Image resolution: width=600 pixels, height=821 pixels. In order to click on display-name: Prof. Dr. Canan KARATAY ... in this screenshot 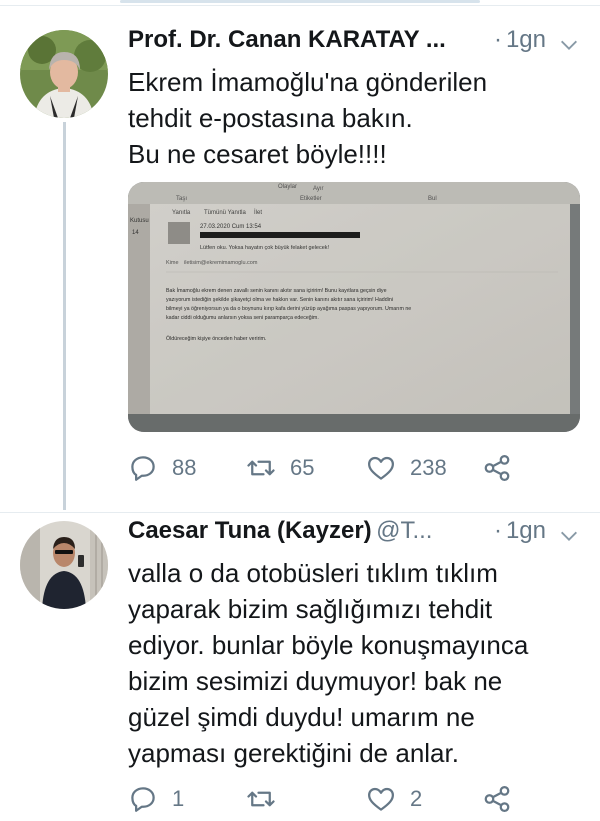, I will do `click(287, 39)`.